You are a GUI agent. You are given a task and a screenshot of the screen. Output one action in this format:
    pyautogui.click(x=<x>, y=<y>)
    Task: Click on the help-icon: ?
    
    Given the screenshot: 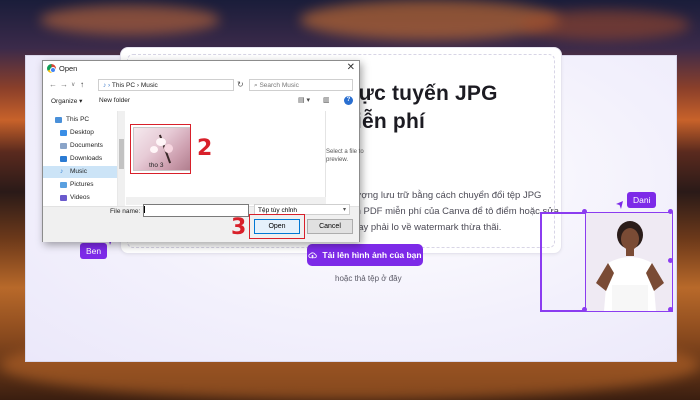 What is the action you would take?
    pyautogui.click(x=348, y=100)
    